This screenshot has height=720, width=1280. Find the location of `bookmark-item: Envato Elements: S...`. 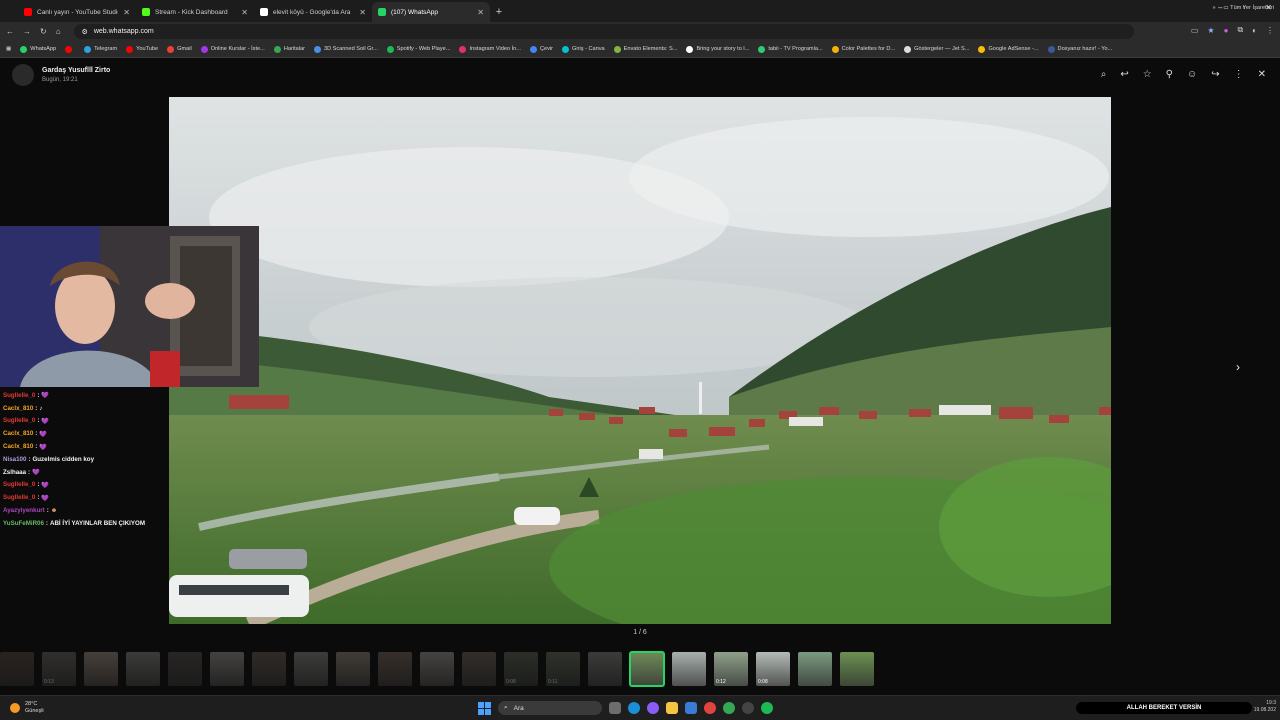

bookmark-item: Envato Elements: S... is located at coordinates (645, 49).